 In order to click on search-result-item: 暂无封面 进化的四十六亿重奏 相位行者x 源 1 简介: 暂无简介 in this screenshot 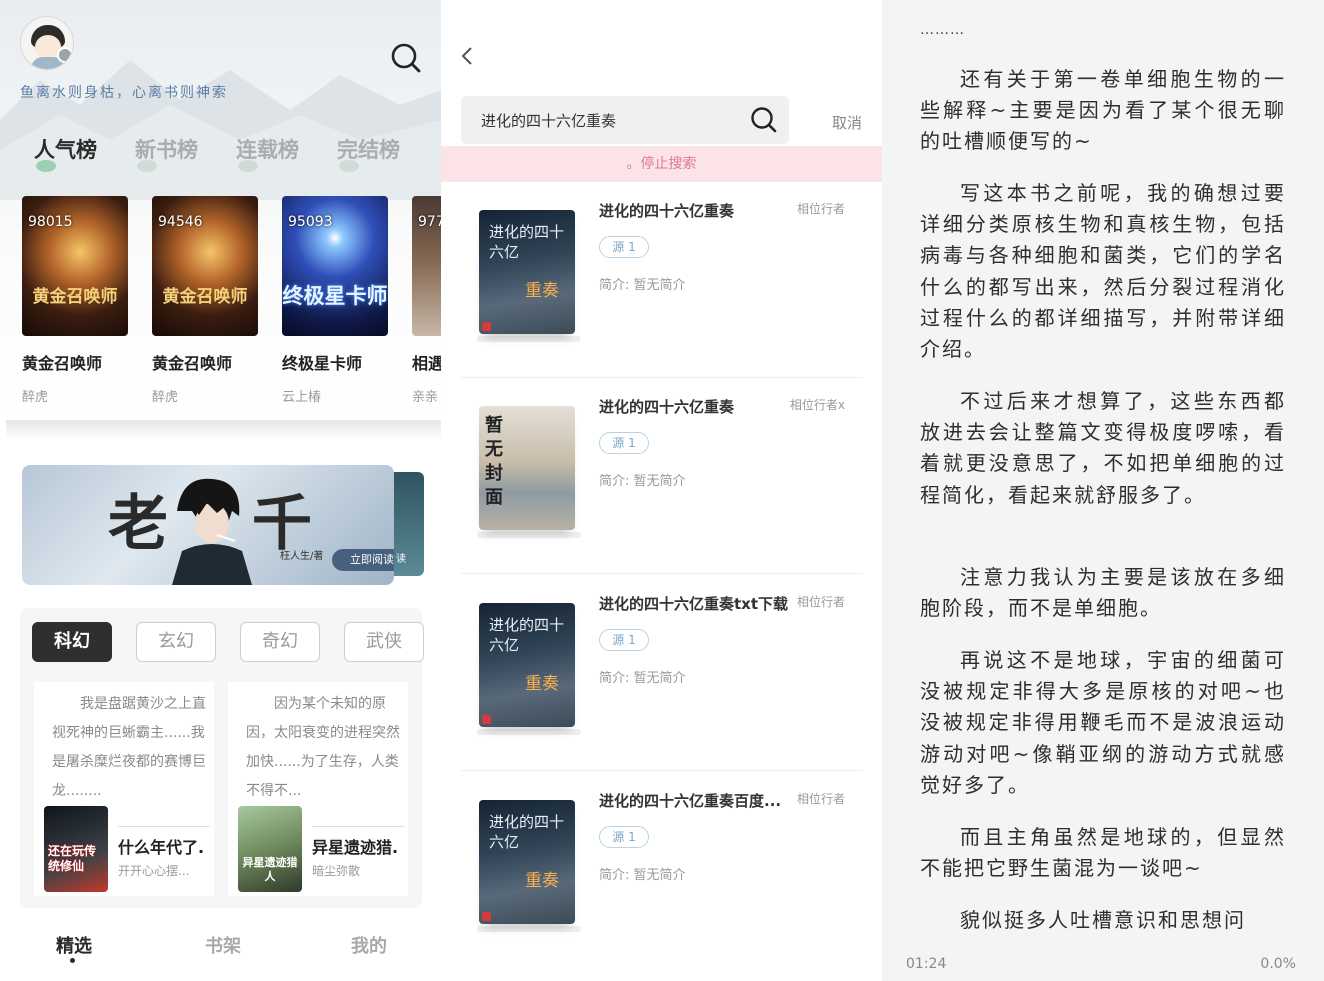, I will do `click(662, 476)`.